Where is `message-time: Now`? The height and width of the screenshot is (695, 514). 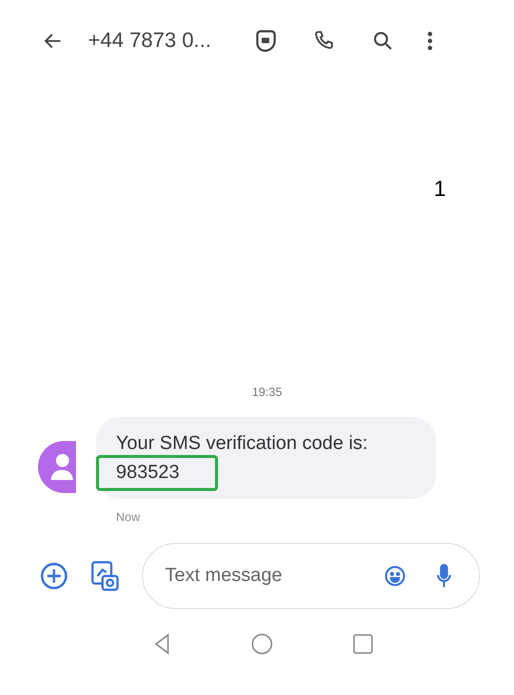 message-time: Now is located at coordinates (128, 517).